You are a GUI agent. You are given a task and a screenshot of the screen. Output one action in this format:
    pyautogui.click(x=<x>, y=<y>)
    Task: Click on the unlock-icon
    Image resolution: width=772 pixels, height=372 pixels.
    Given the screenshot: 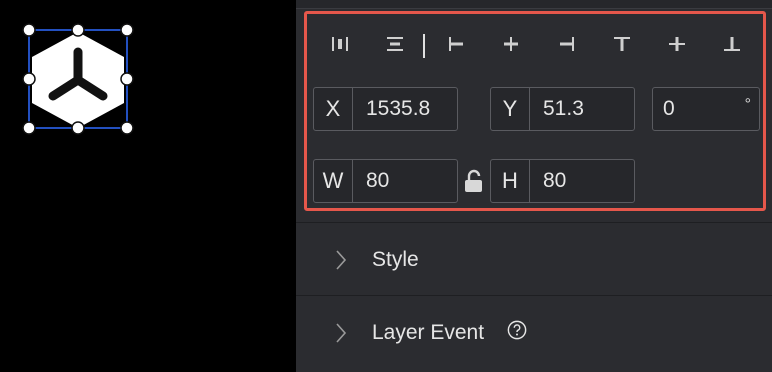 What is the action you would take?
    pyautogui.click(x=474, y=181)
    